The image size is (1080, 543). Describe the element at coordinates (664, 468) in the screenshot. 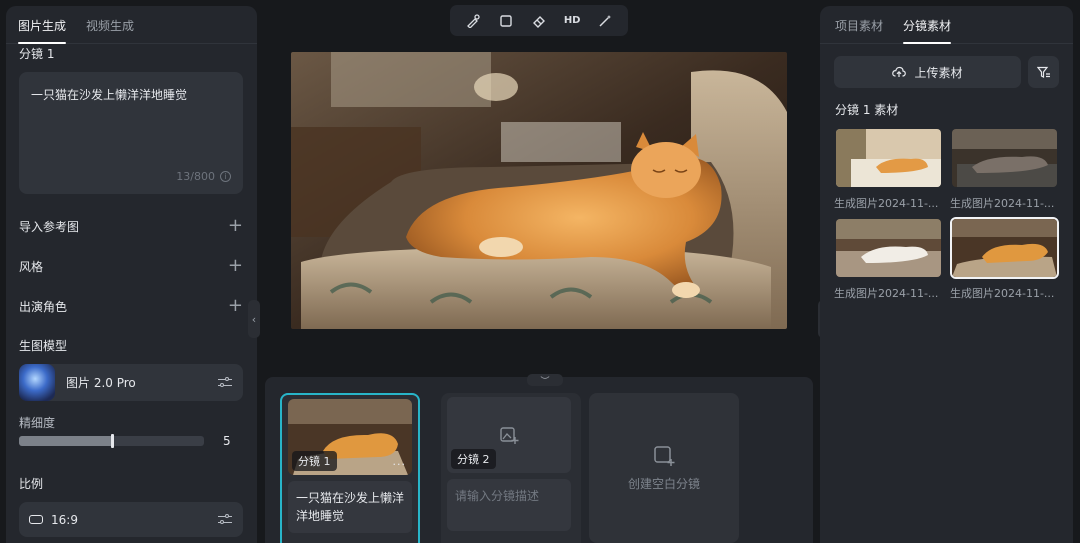

I see `create-blank-shot-button: 创建空白分镜` at that location.